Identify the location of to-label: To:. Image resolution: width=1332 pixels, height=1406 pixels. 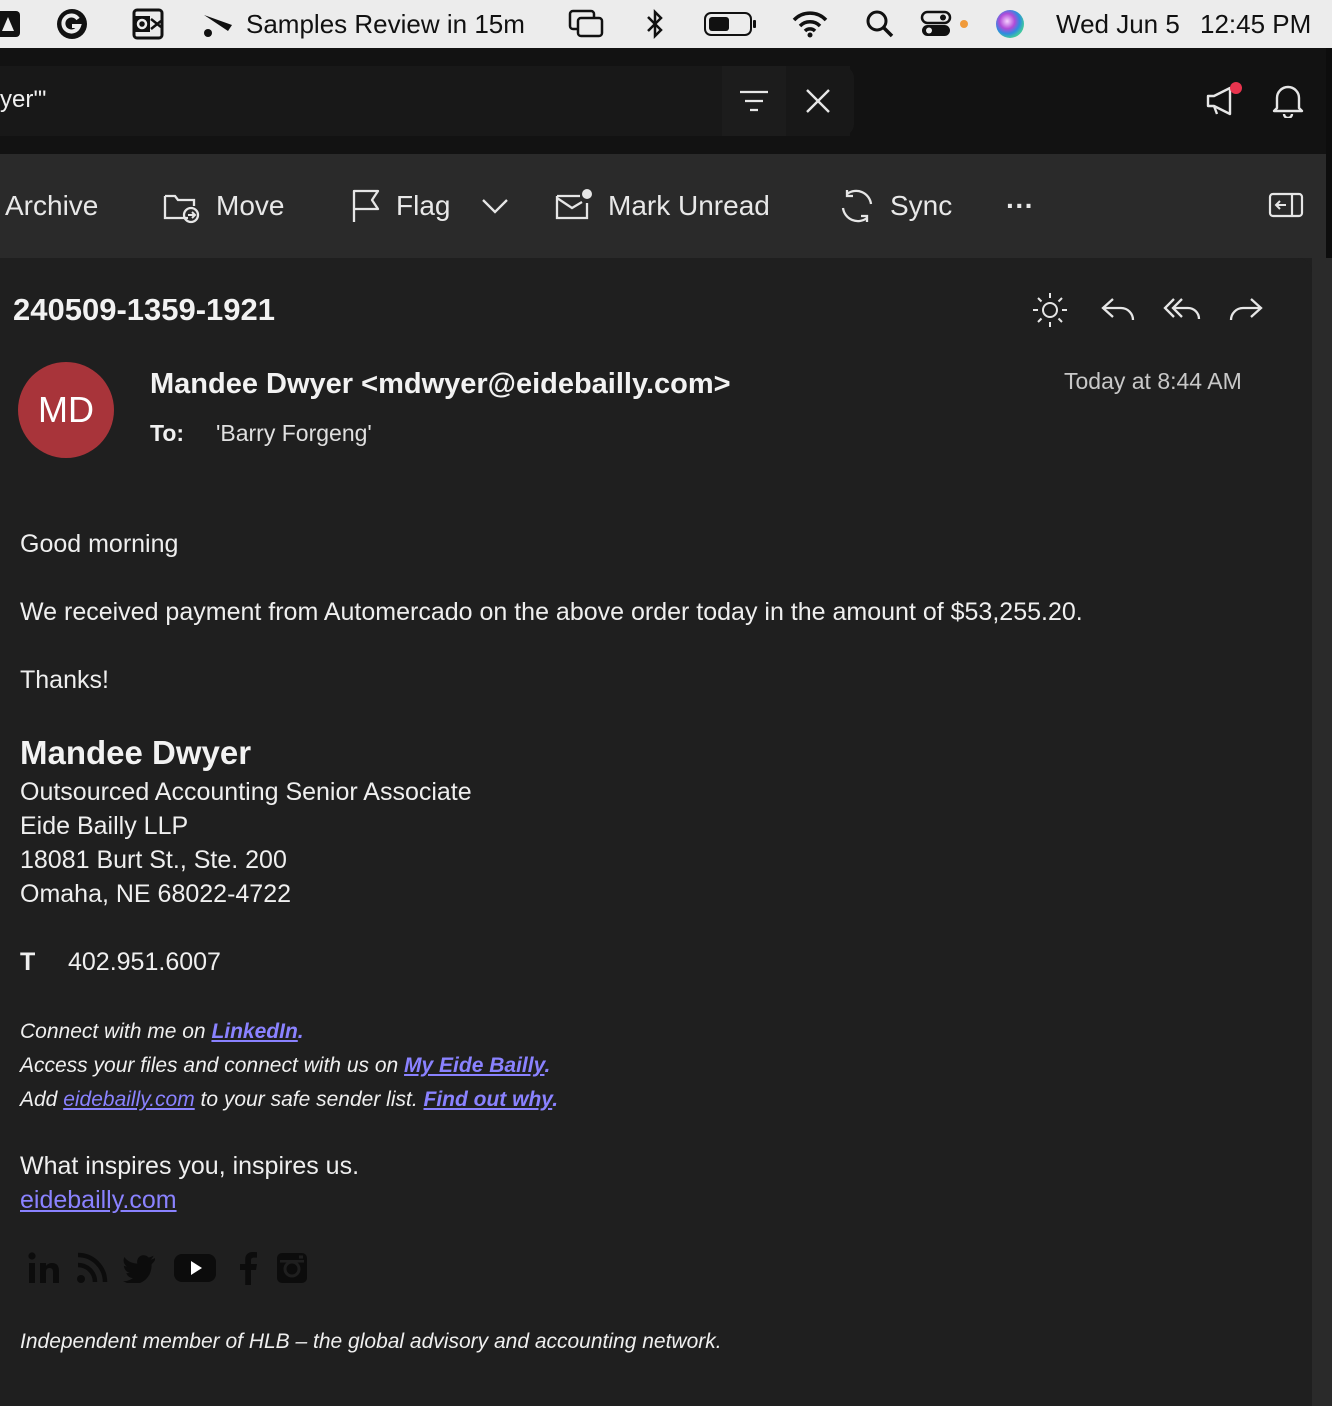
(167, 433).